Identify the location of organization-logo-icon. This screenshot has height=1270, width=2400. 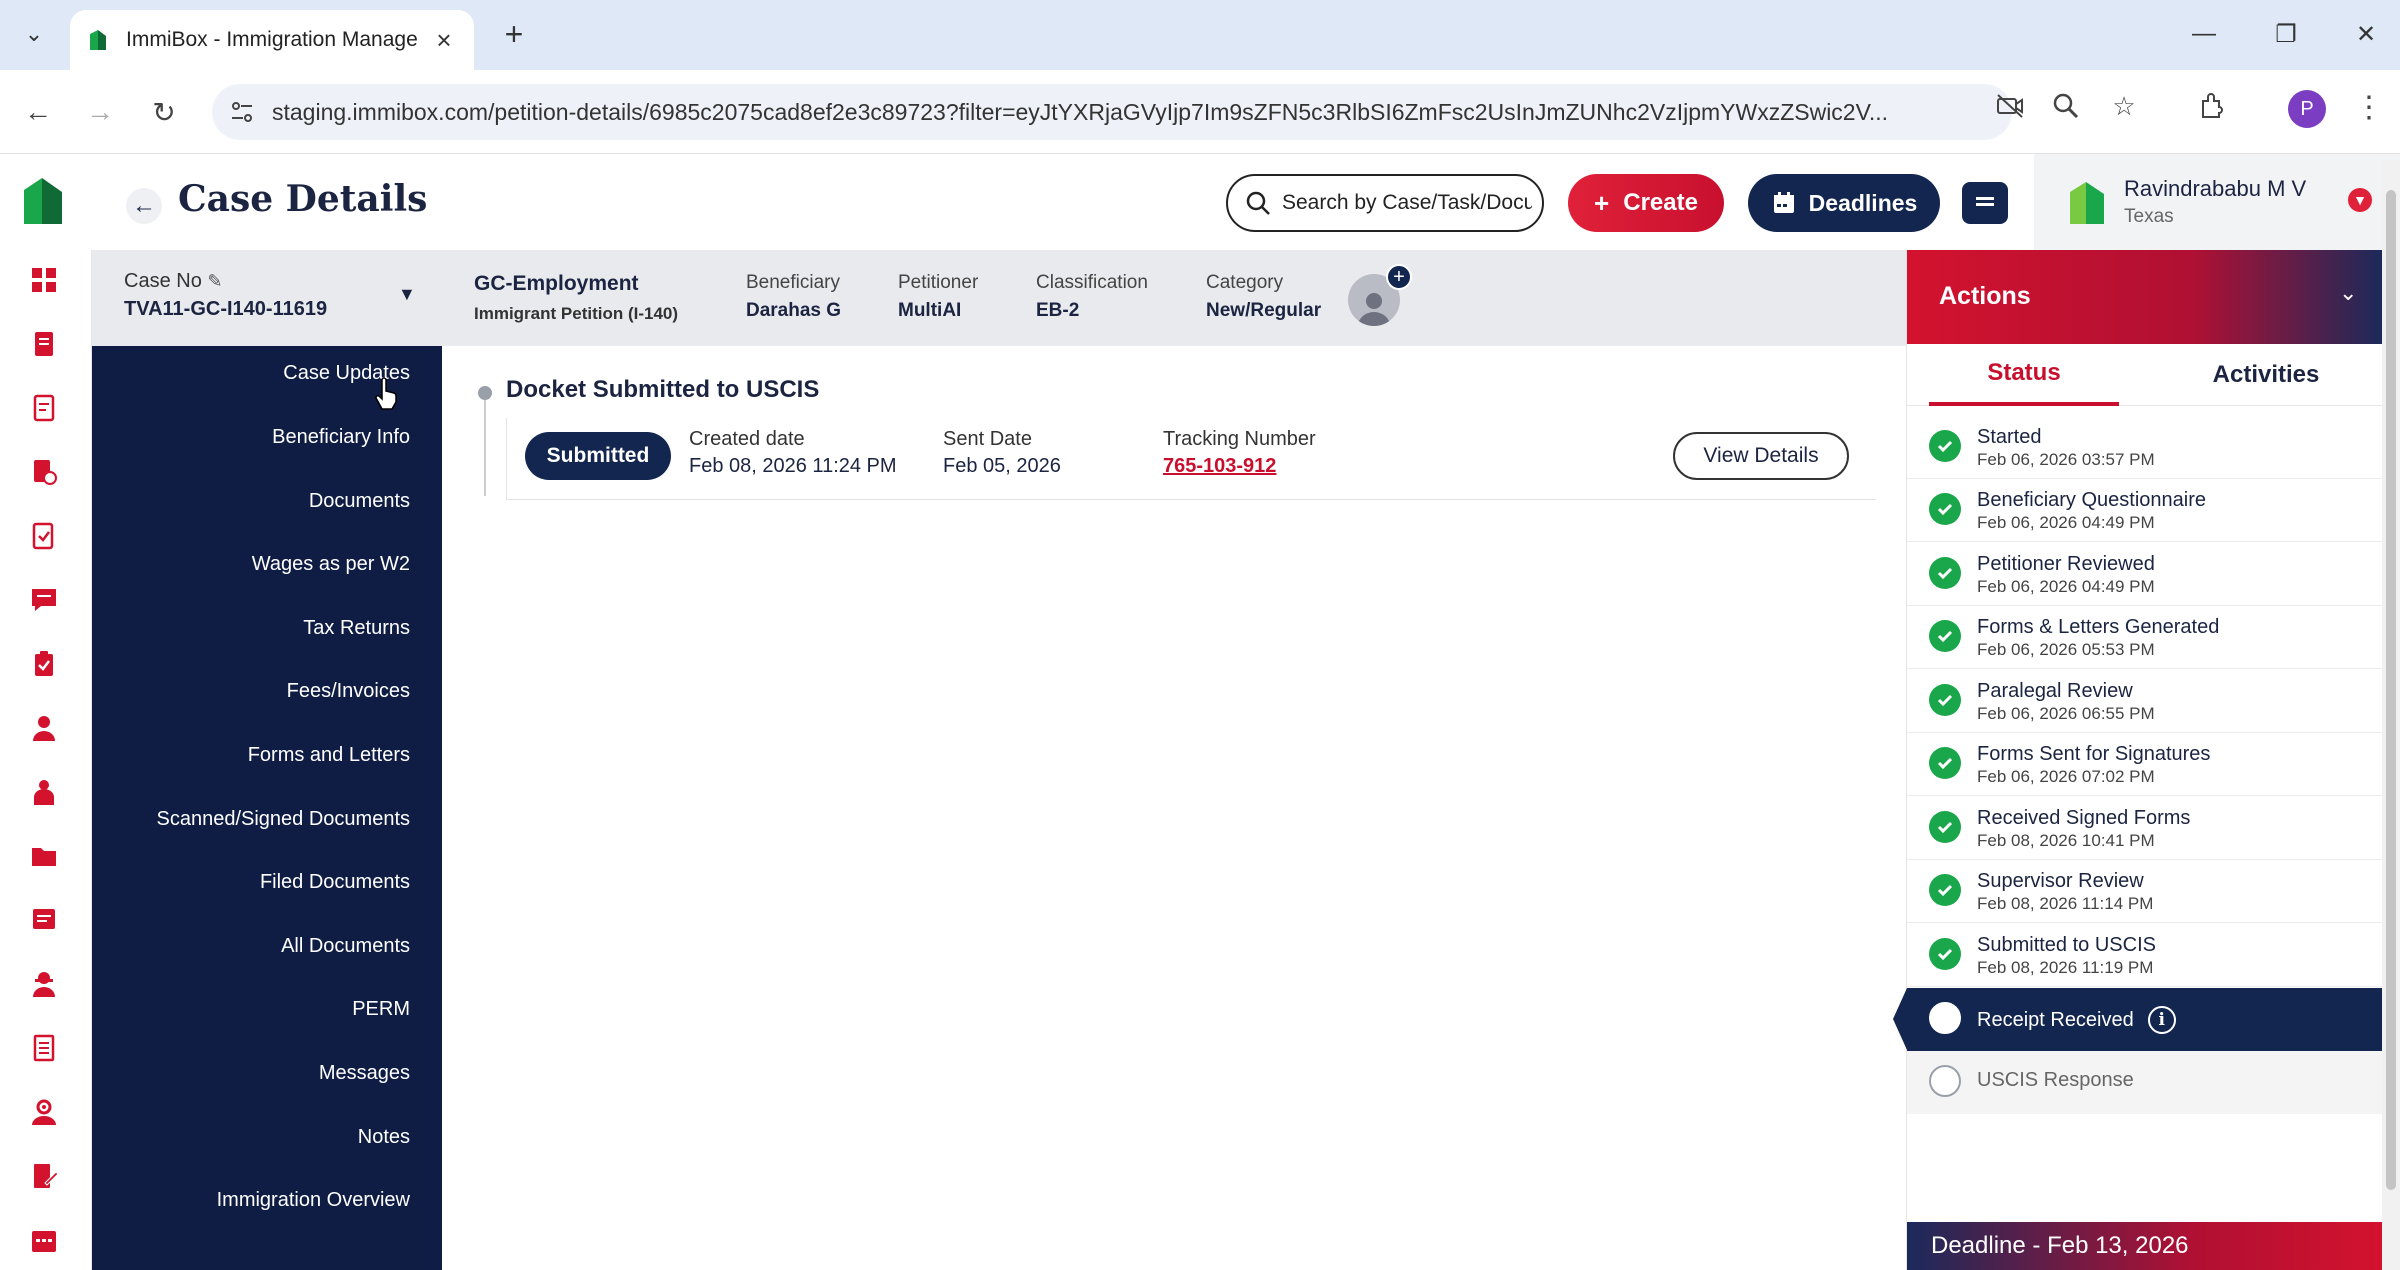
(2087, 203).